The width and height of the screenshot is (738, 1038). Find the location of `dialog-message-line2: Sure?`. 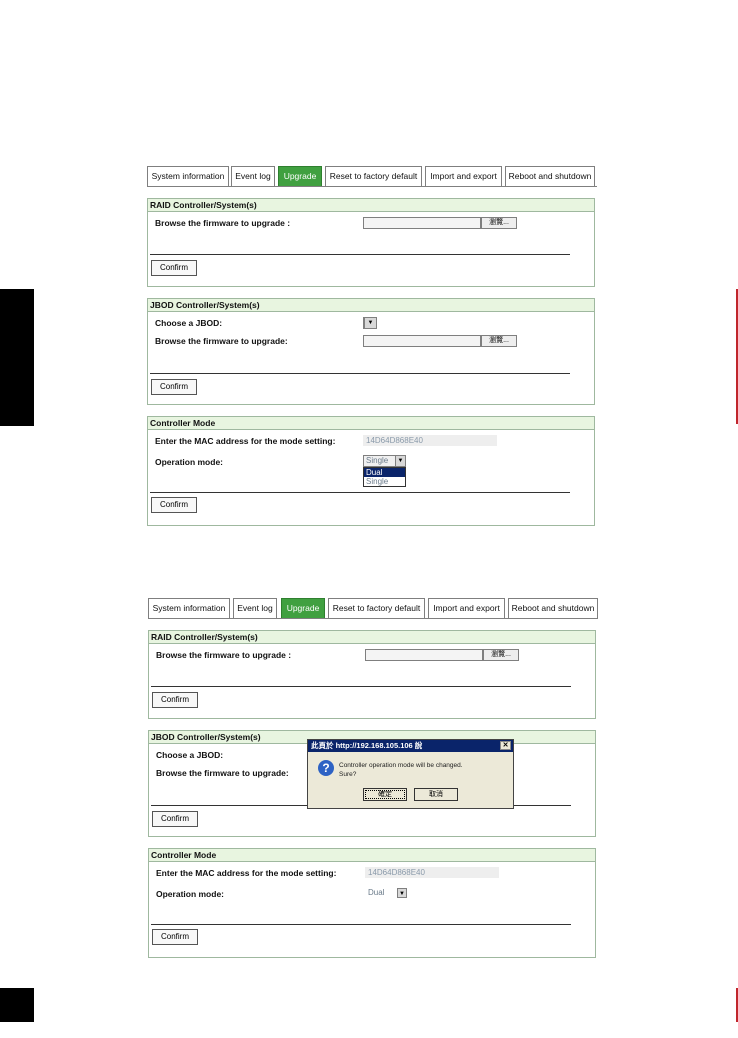

dialog-message-line2: Sure? is located at coordinates (348, 774).